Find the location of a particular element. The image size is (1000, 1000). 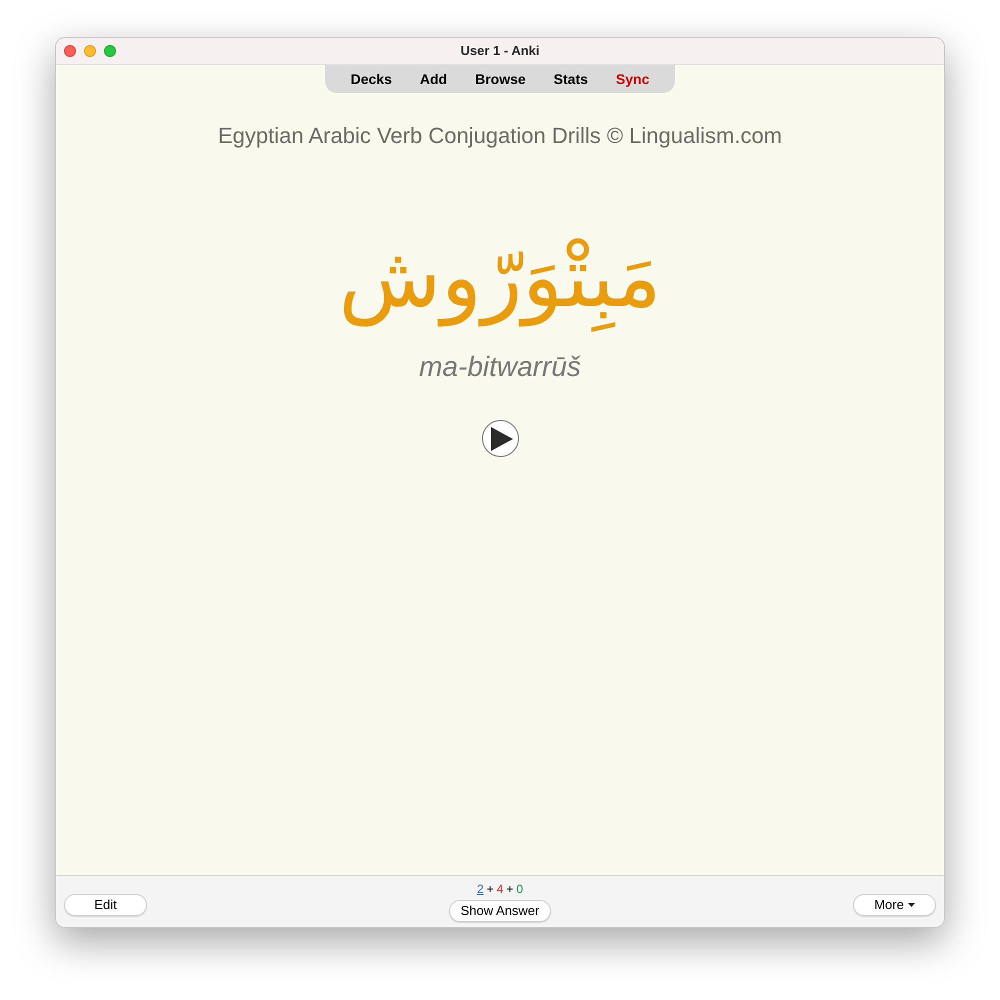

due-count: 0 is located at coordinates (520, 889).